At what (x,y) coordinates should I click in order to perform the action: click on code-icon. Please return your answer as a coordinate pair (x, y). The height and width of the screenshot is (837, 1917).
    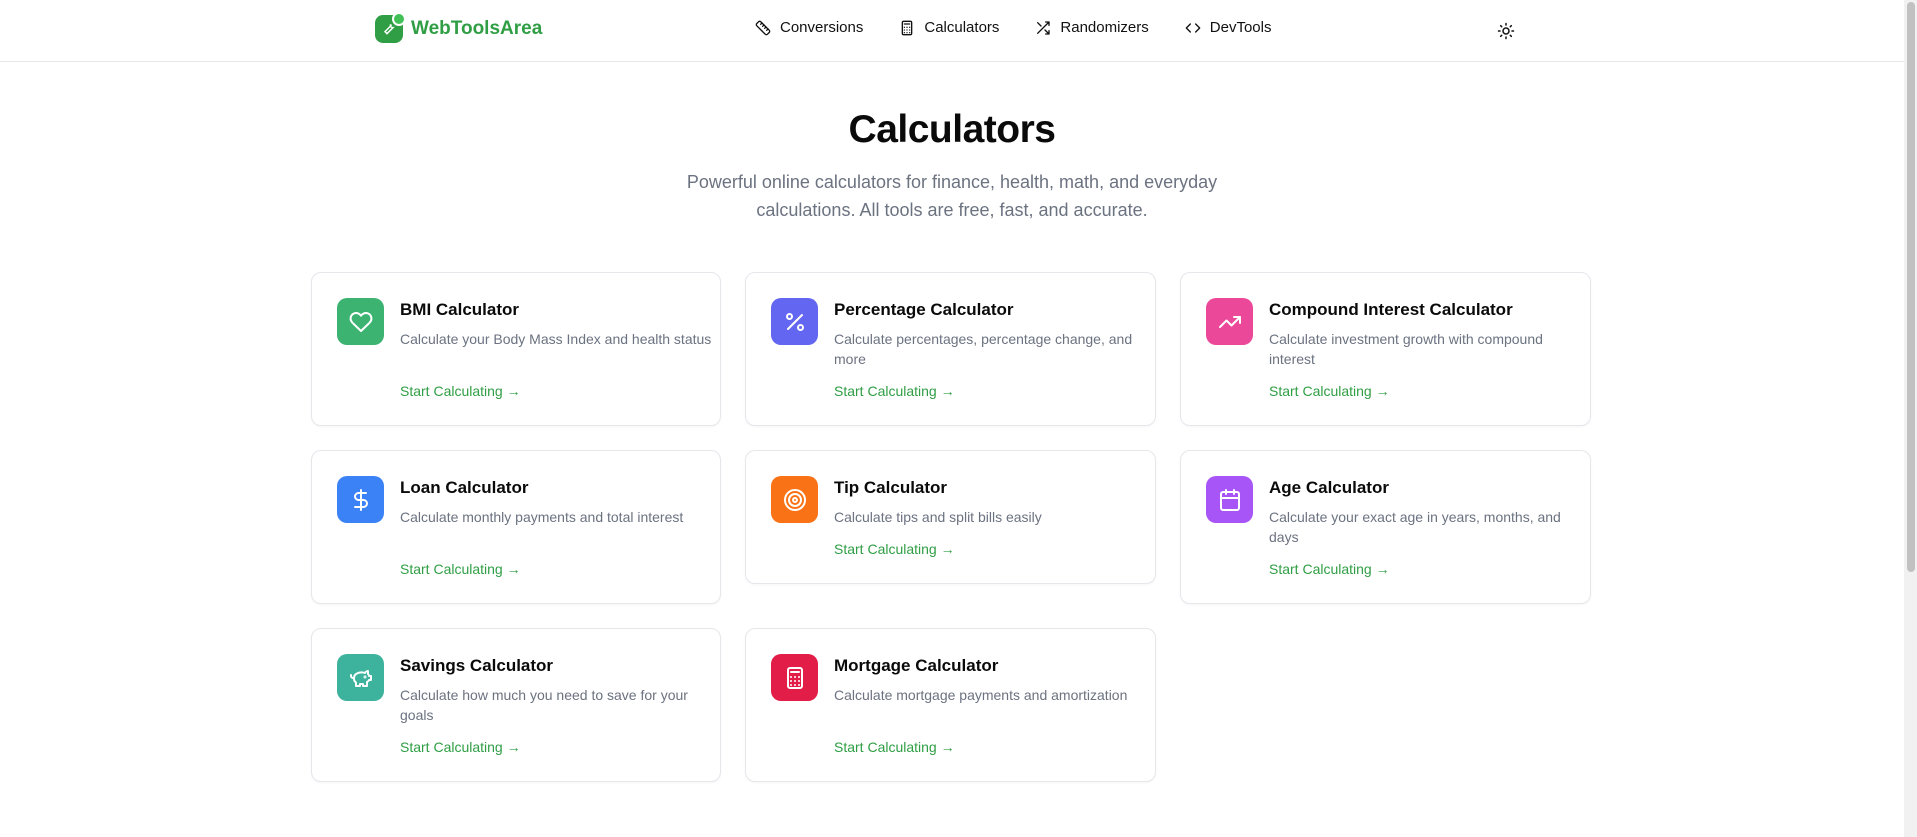
    Looking at the image, I should click on (1193, 27).